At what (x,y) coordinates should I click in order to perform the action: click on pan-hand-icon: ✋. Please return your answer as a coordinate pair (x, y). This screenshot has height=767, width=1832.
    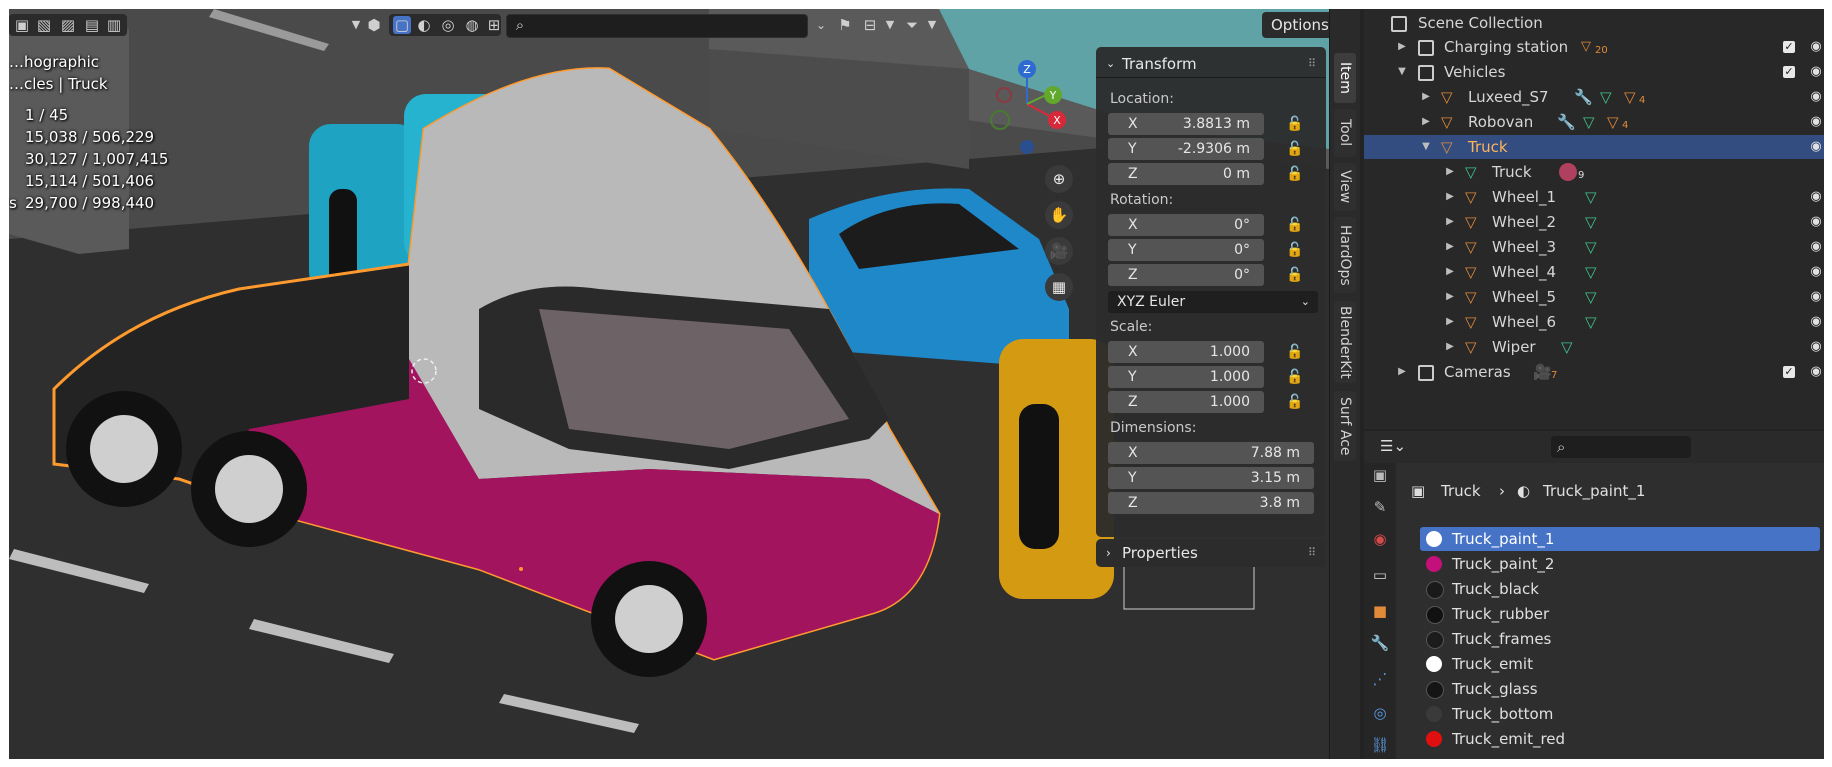
    Looking at the image, I should click on (1059, 215).